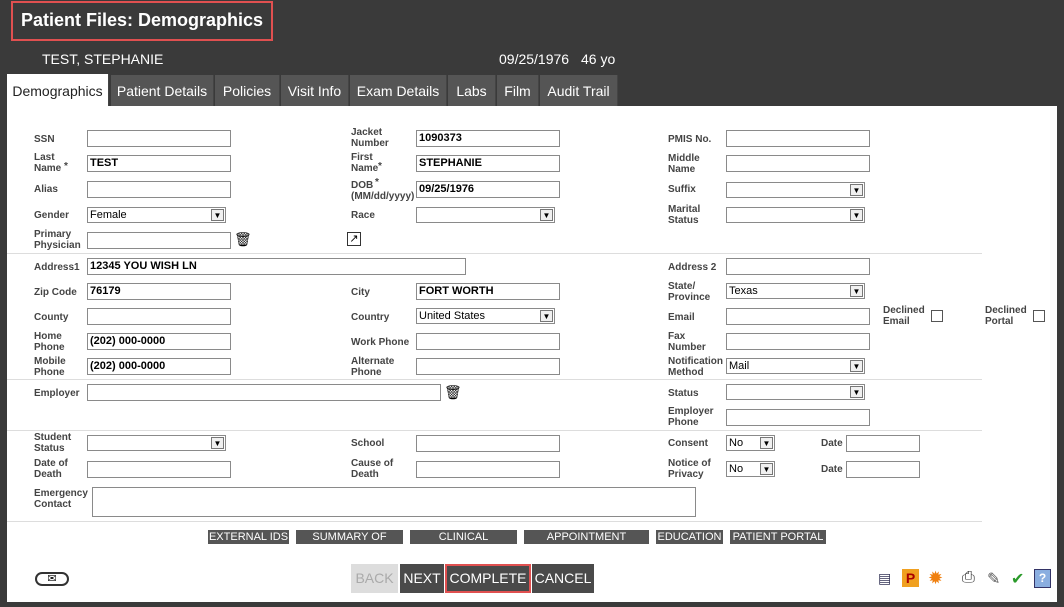  I want to click on summary-of-care-button: SUMMARY OF CARE, so click(349, 543).